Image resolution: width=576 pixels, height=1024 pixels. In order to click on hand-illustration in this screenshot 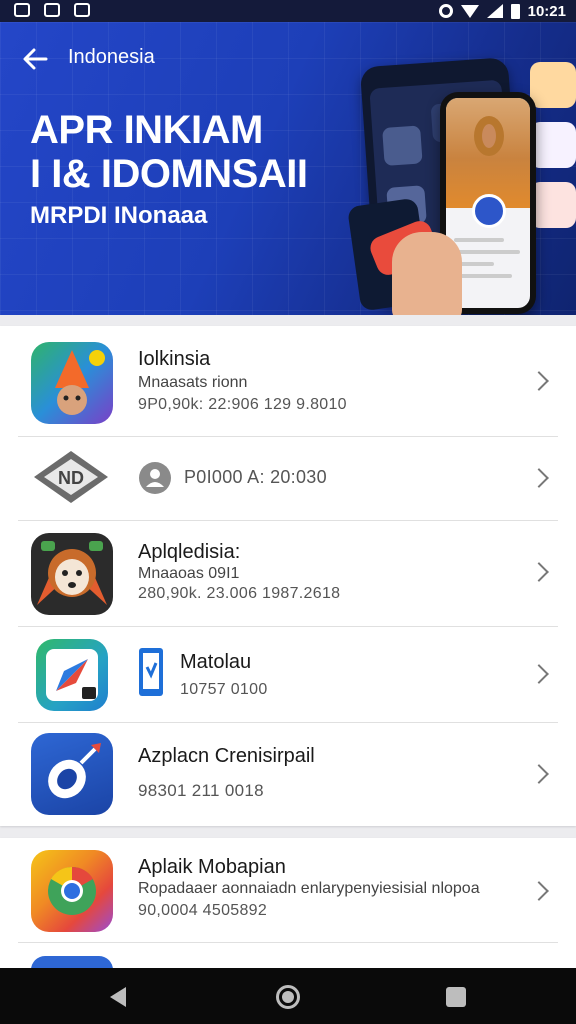, I will do `click(427, 273)`.